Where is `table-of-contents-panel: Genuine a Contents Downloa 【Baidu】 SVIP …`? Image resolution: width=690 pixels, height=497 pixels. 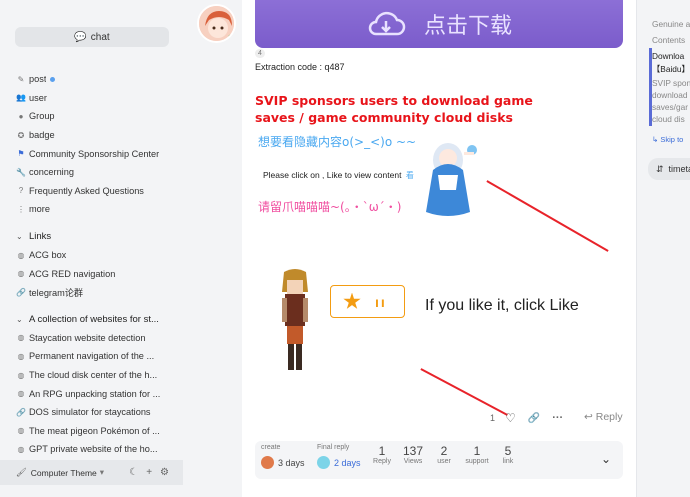 table-of-contents-panel: Genuine a Contents Downloa 【Baidu】 SVIP … is located at coordinates (667, 248).